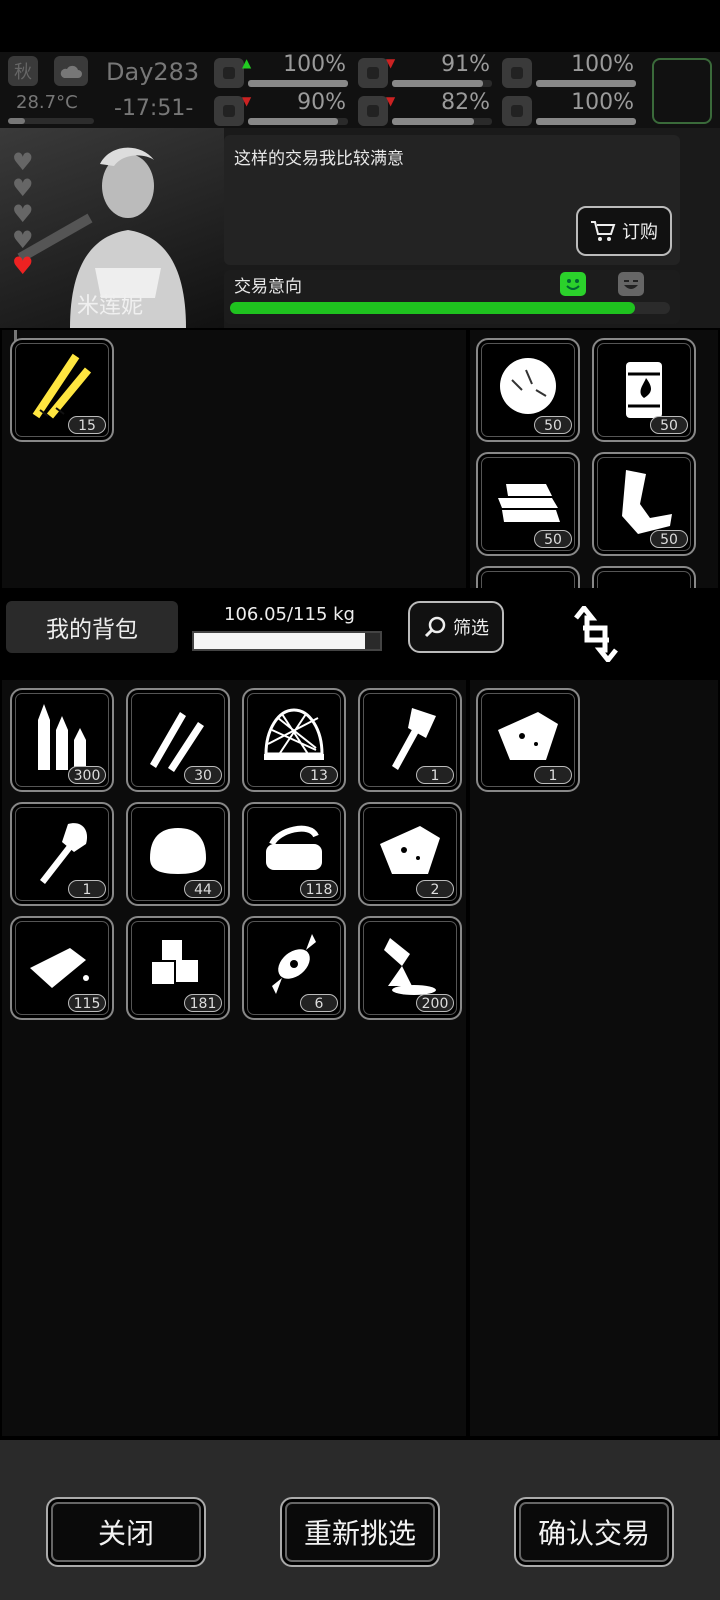  What do you see at coordinates (594, 1532) in the screenshot?
I see `confirm-trade-button: 确认交易` at bounding box center [594, 1532].